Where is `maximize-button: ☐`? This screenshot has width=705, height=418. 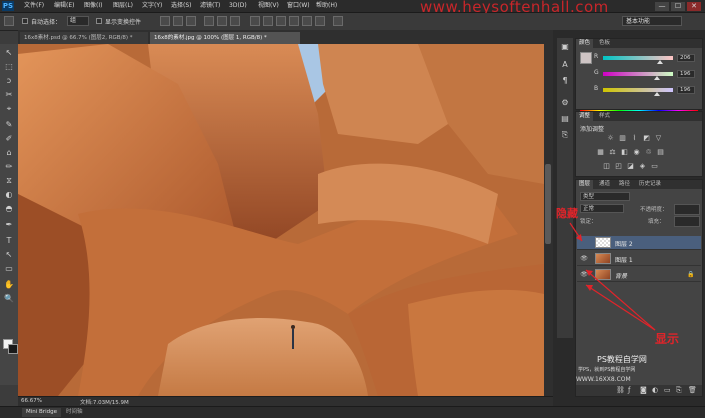
maximize-button: ☐ is located at coordinates (678, 6).